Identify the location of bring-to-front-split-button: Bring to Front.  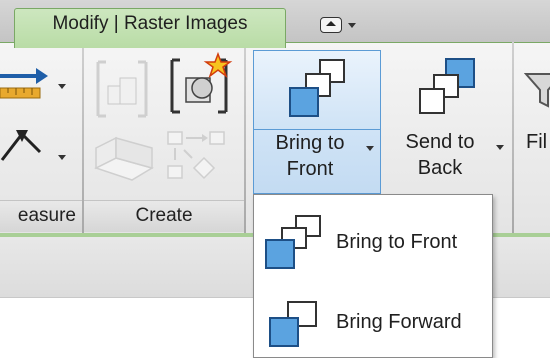
(317, 122).